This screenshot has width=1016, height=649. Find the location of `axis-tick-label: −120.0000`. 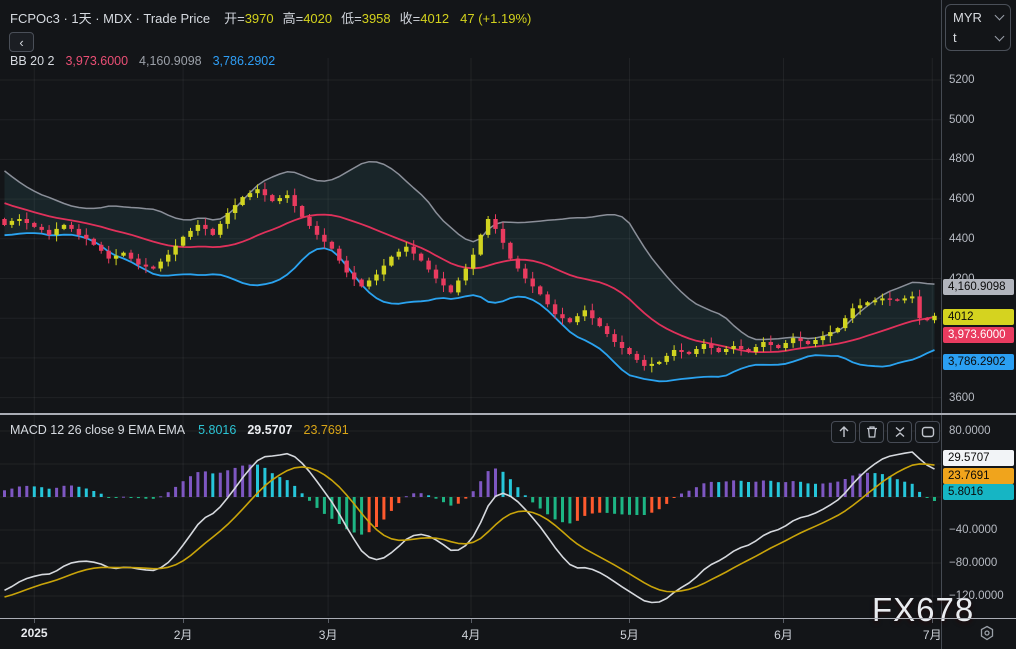

axis-tick-label: −120.0000 is located at coordinates (976, 596).